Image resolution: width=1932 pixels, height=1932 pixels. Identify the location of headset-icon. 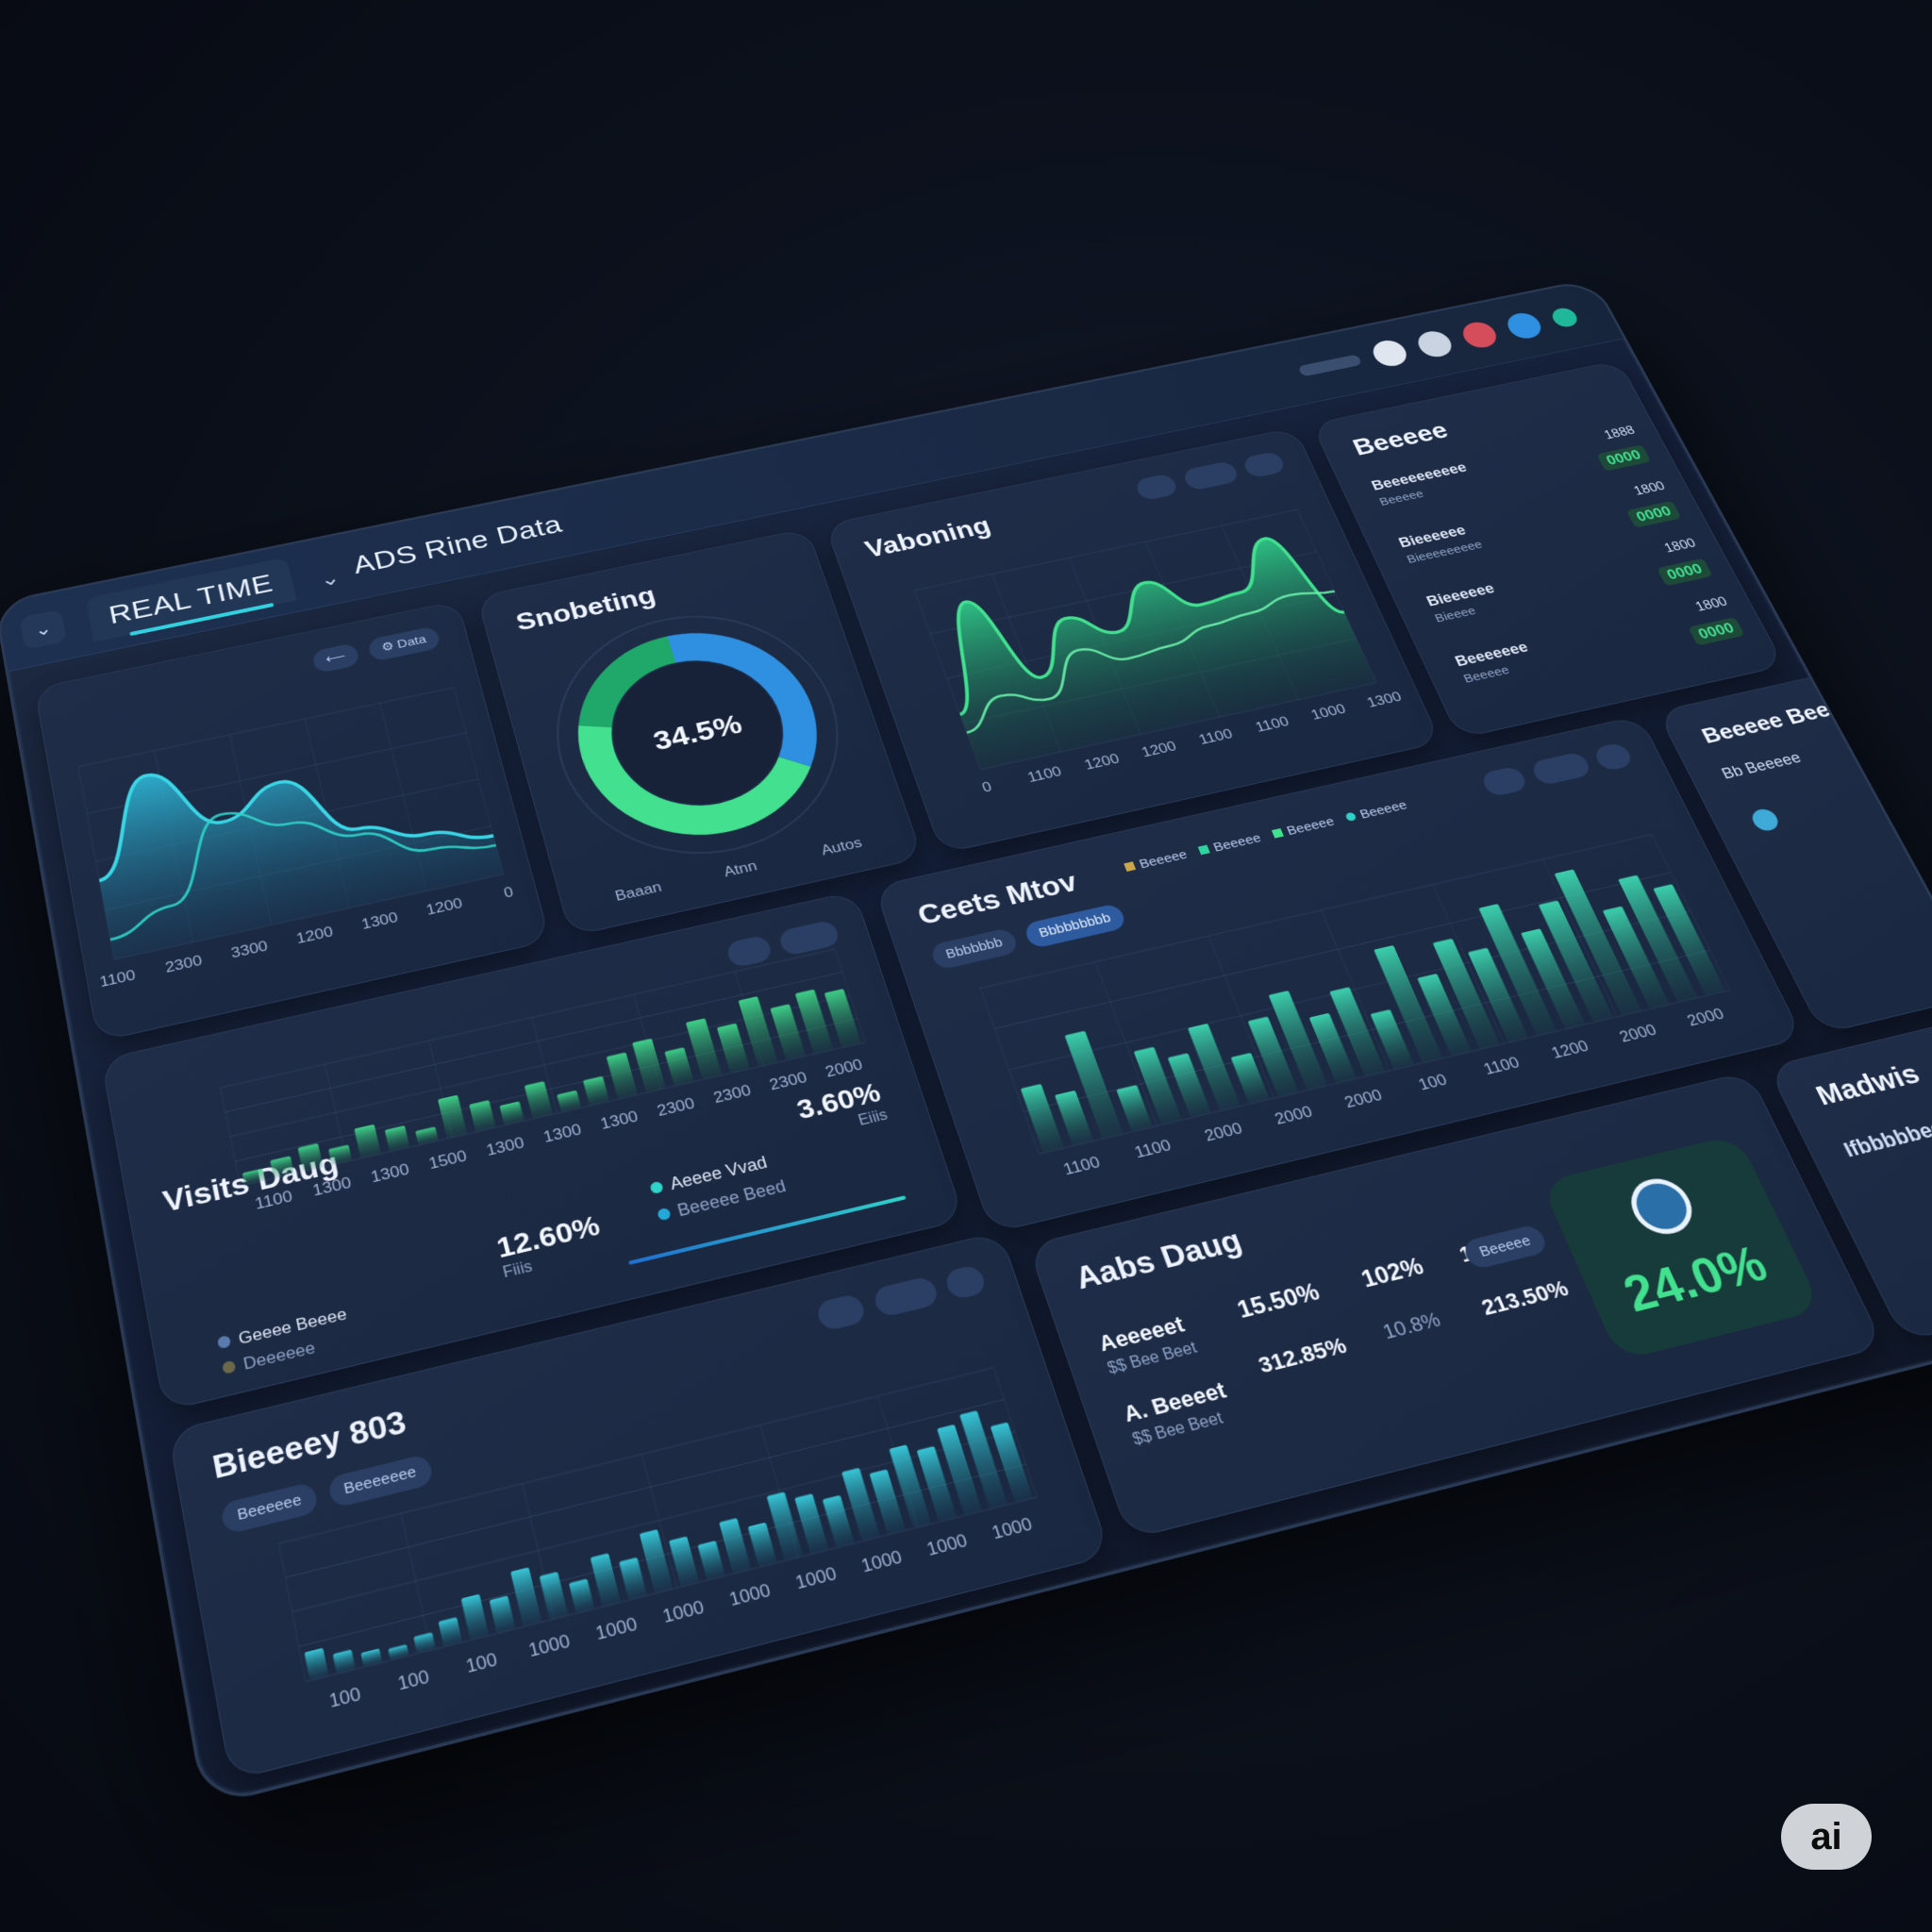
(1662, 1207).